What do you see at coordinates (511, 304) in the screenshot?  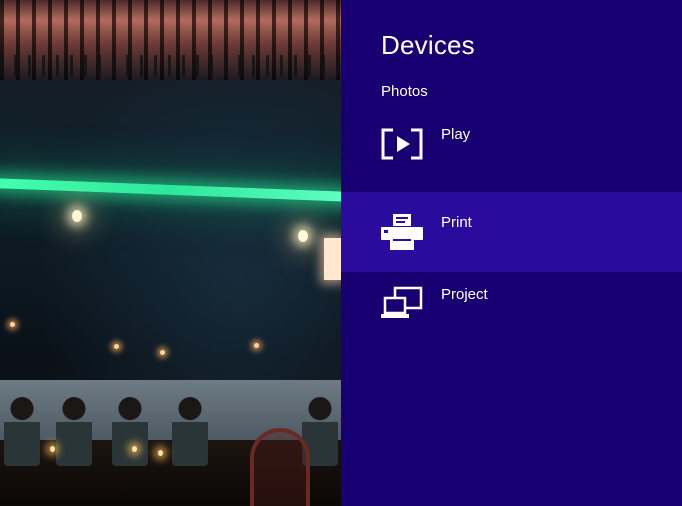 I see `device-item-project: Project` at bounding box center [511, 304].